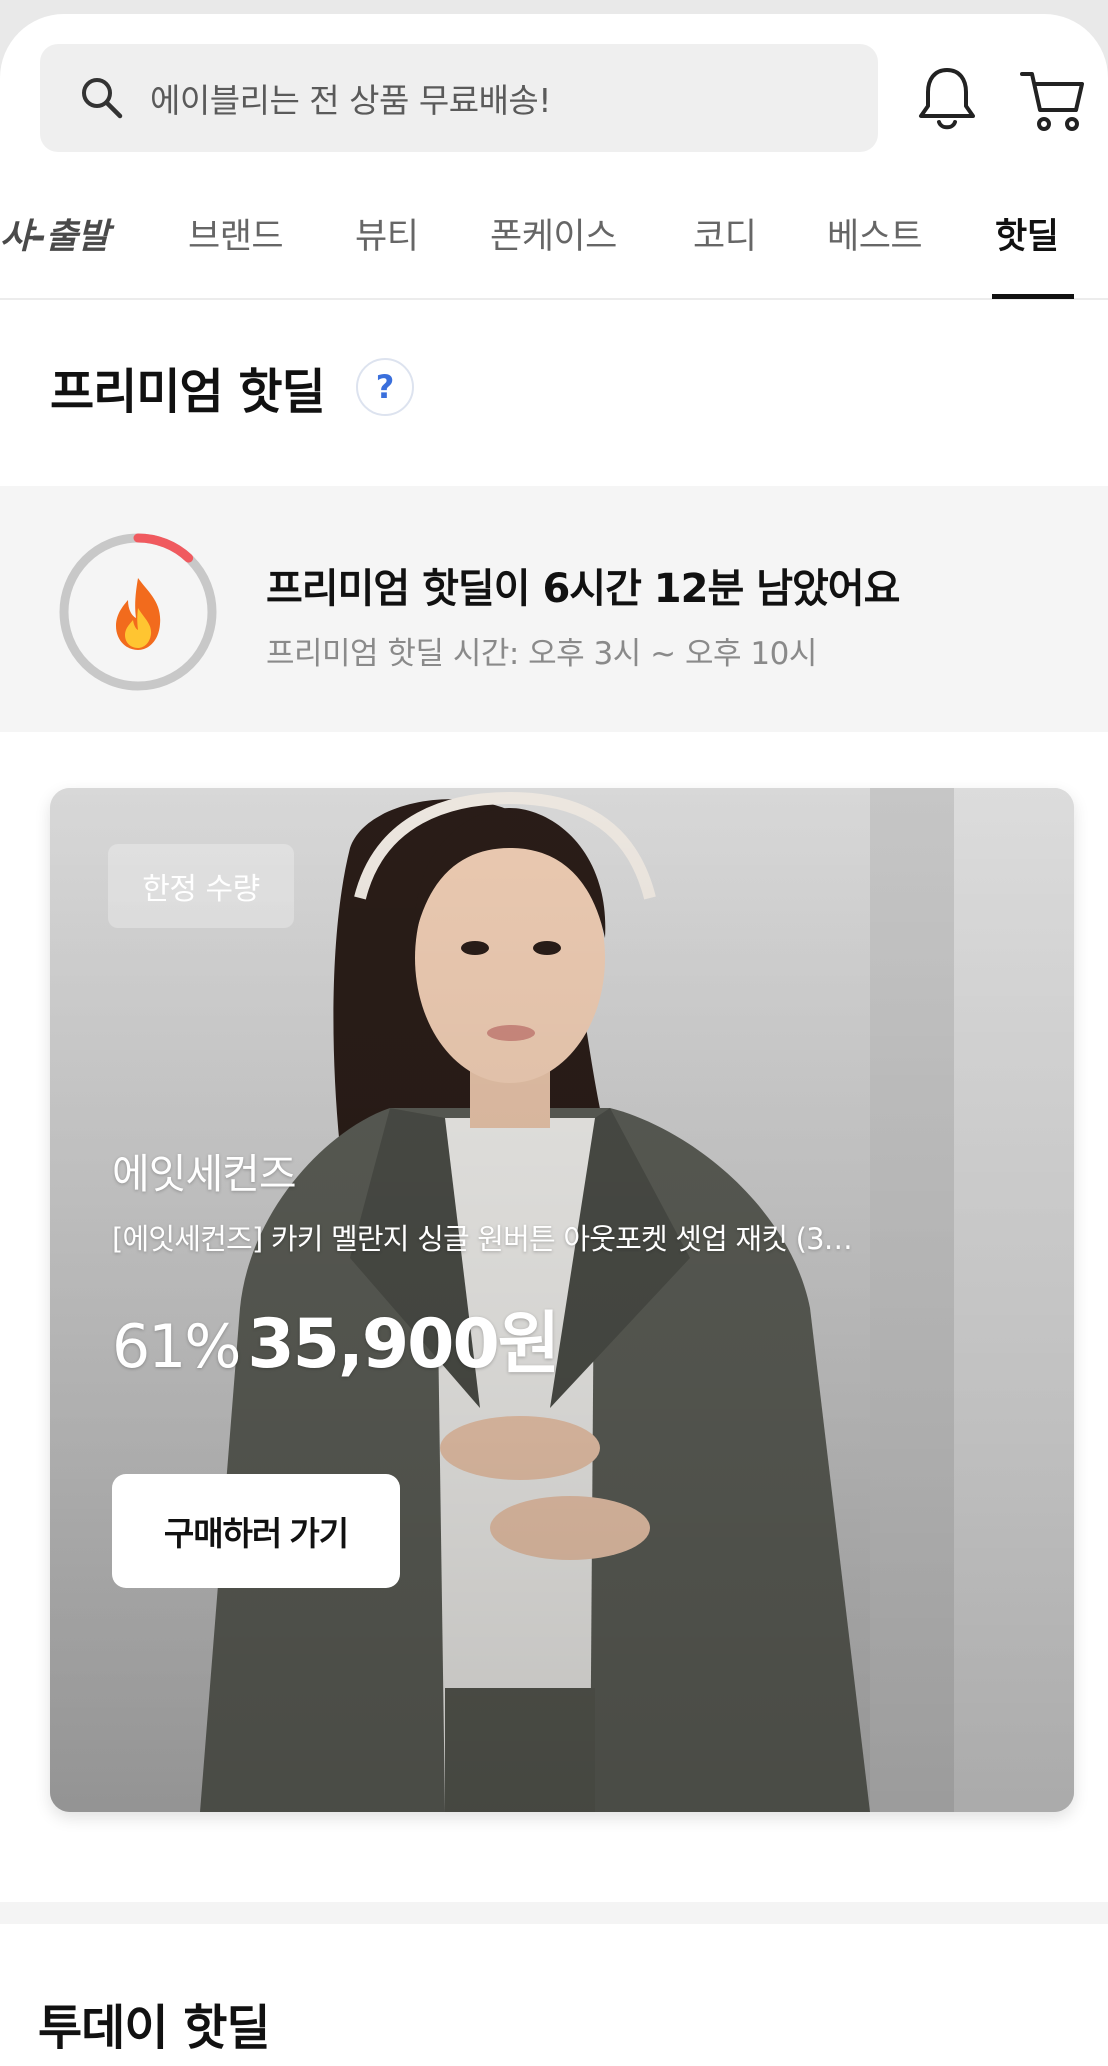 The image size is (1108, 2066). I want to click on timer-hours-text: 프리미엄 핫딜 시간: 오후 3시 ~ 오후 10시, so click(541, 654).